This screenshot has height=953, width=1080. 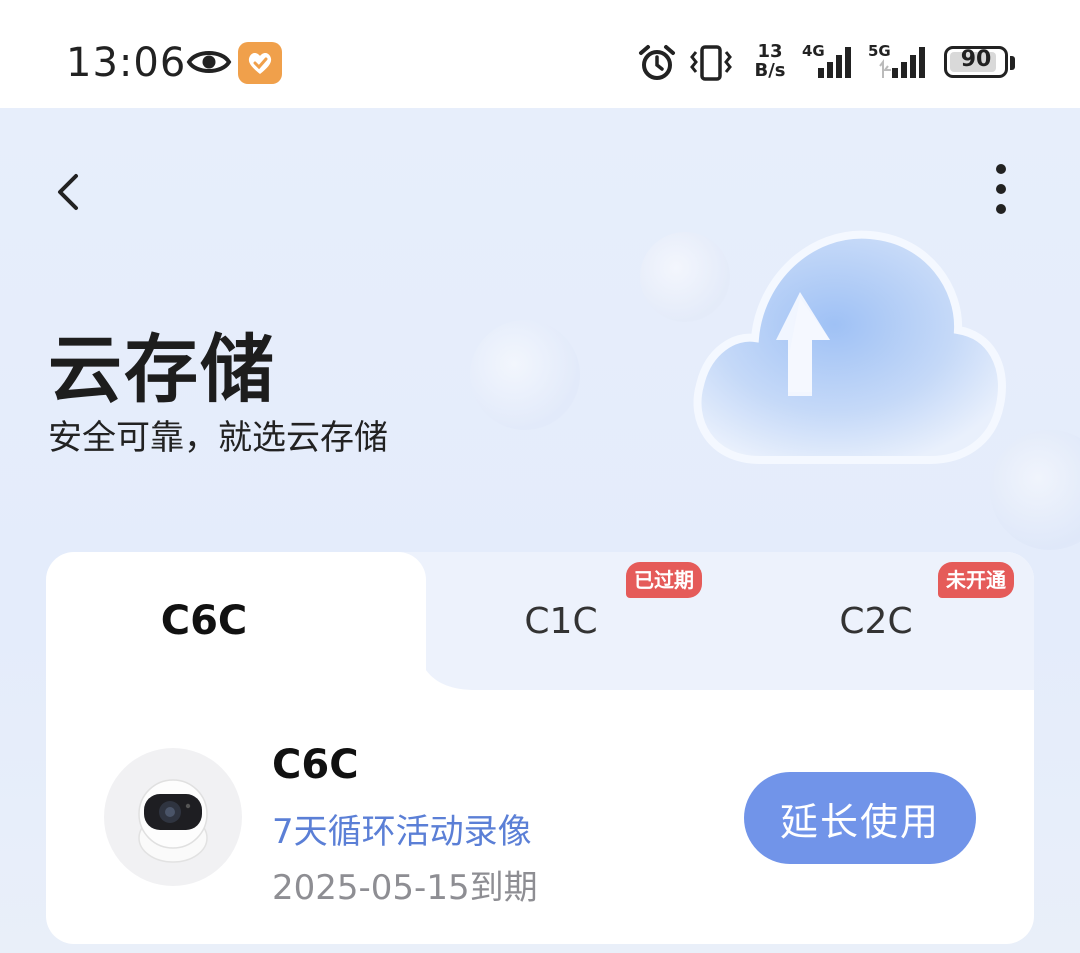 What do you see at coordinates (976, 580) in the screenshot?
I see `status-badge-not-activated: 未开通` at bounding box center [976, 580].